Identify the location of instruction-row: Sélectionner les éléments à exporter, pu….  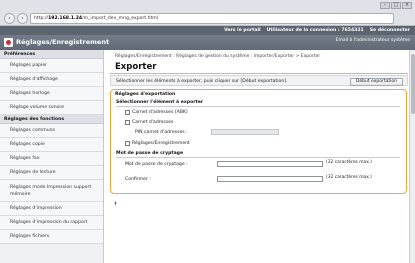
(259, 80).